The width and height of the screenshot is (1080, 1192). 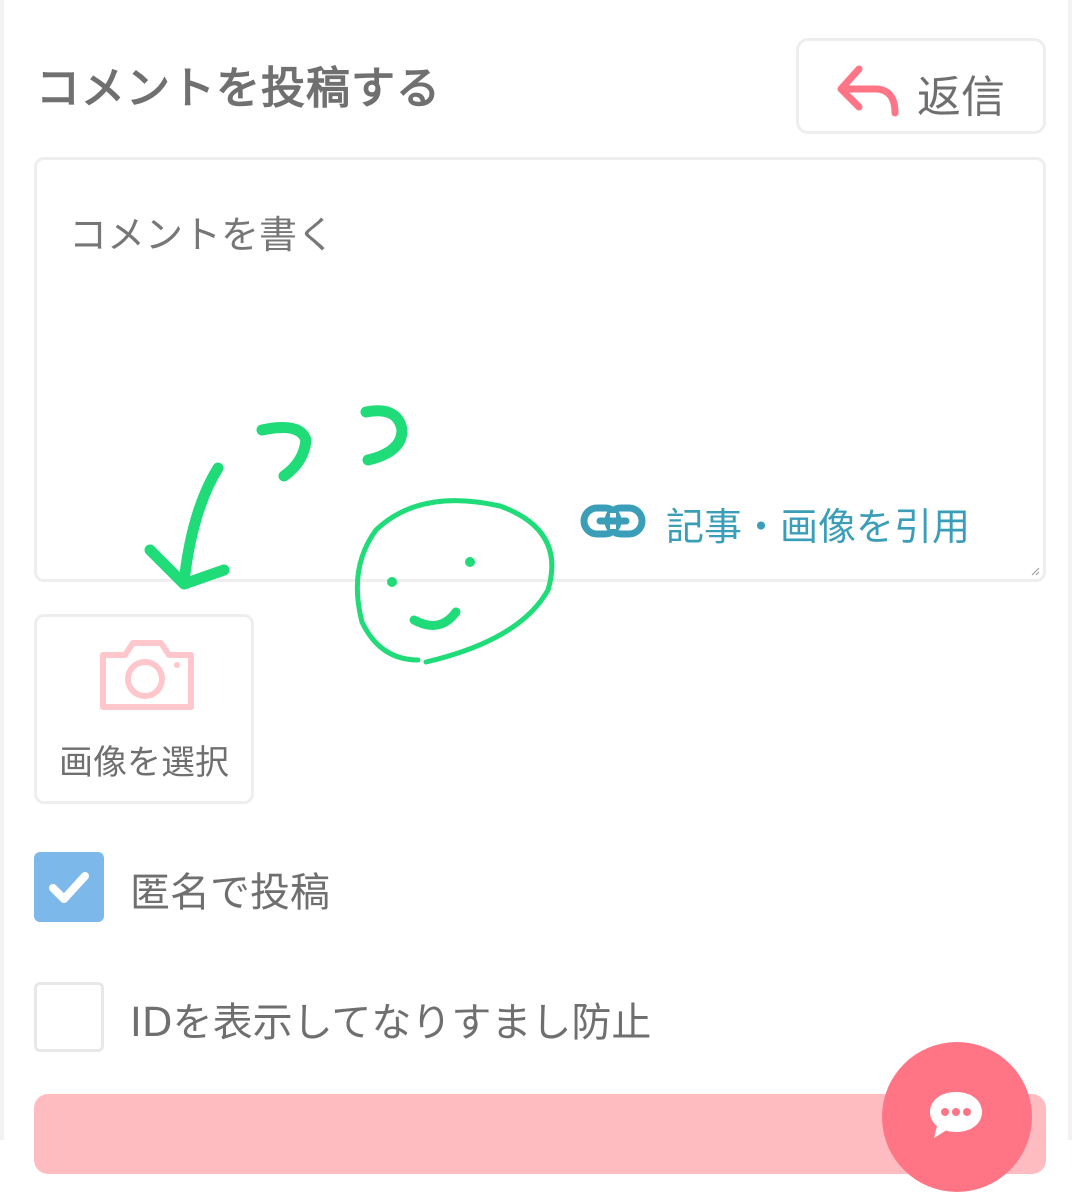 What do you see at coordinates (69, 1017) in the screenshot?
I see `show-id-checkbox` at bounding box center [69, 1017].